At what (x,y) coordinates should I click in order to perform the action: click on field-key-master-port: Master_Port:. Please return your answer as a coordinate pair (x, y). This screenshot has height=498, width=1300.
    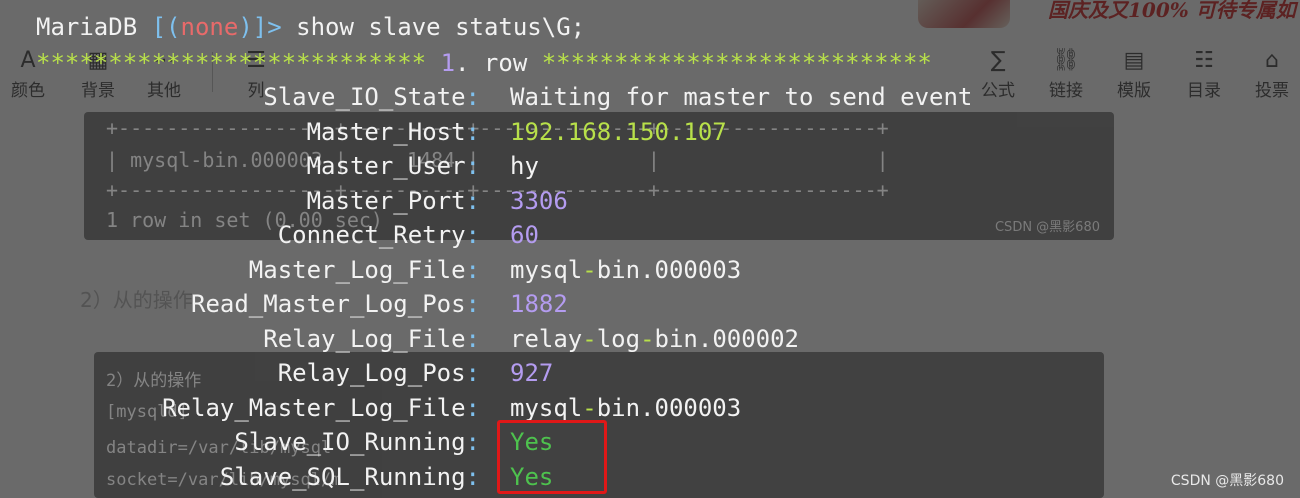
    Looking at the image, I should click on (393, 201).